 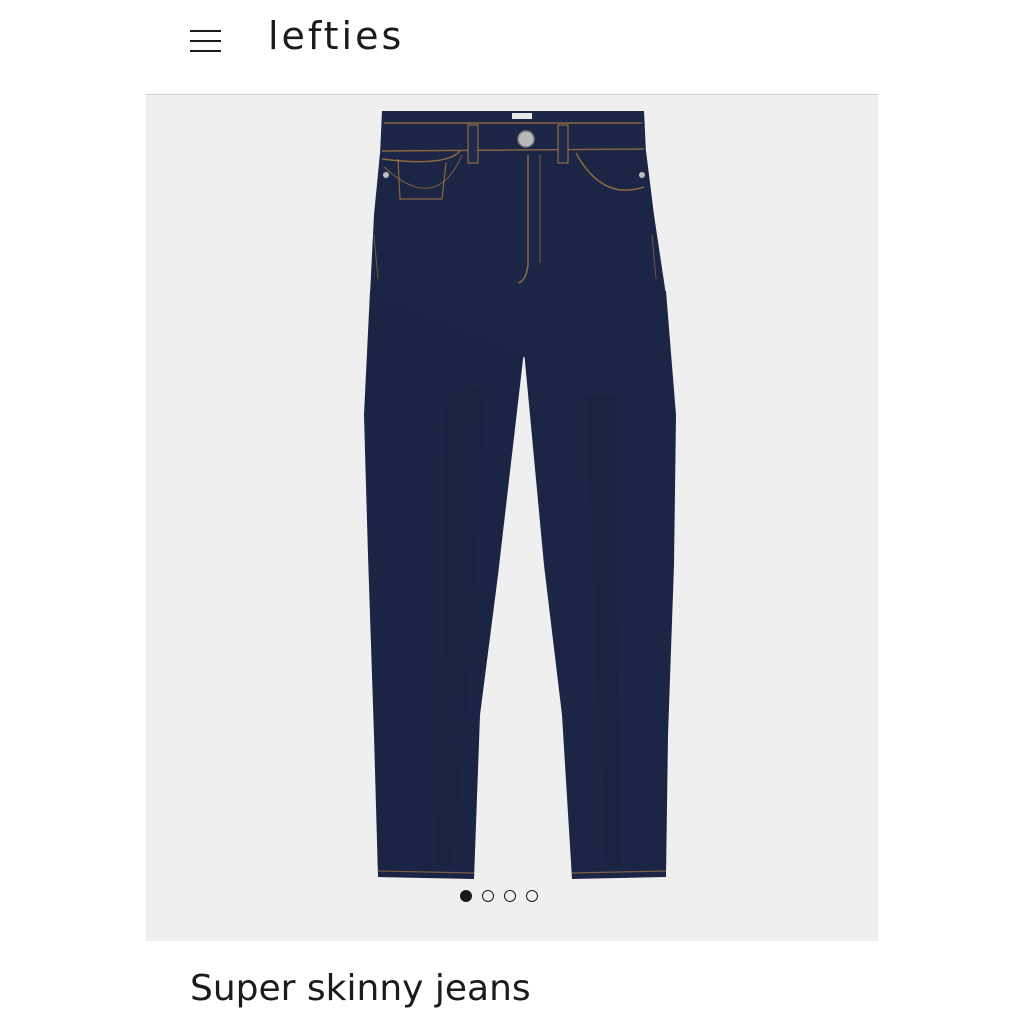 What do you see at coordinates (336, 36) in the screenshot?
I see `brand-logo: lefties` at bounding box center [336, 36].